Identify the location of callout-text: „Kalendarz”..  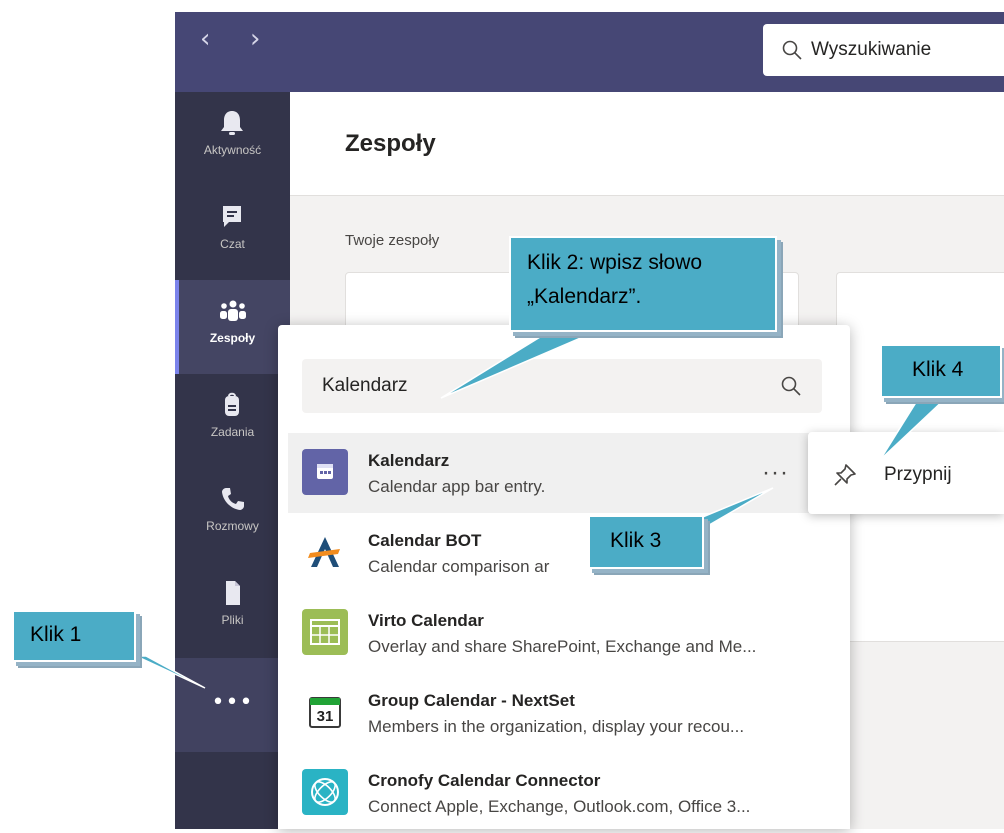
(584, 296).